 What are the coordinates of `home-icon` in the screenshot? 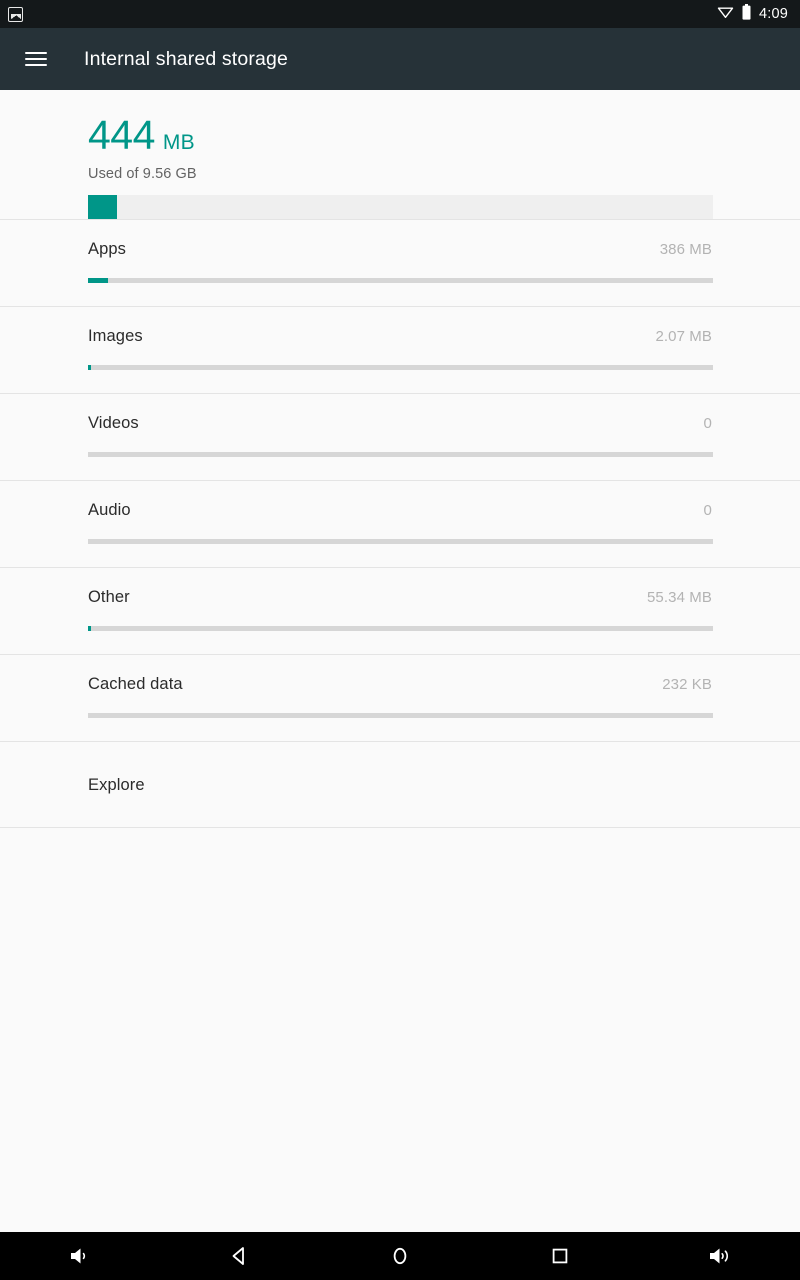 It's located at (400, 1256).